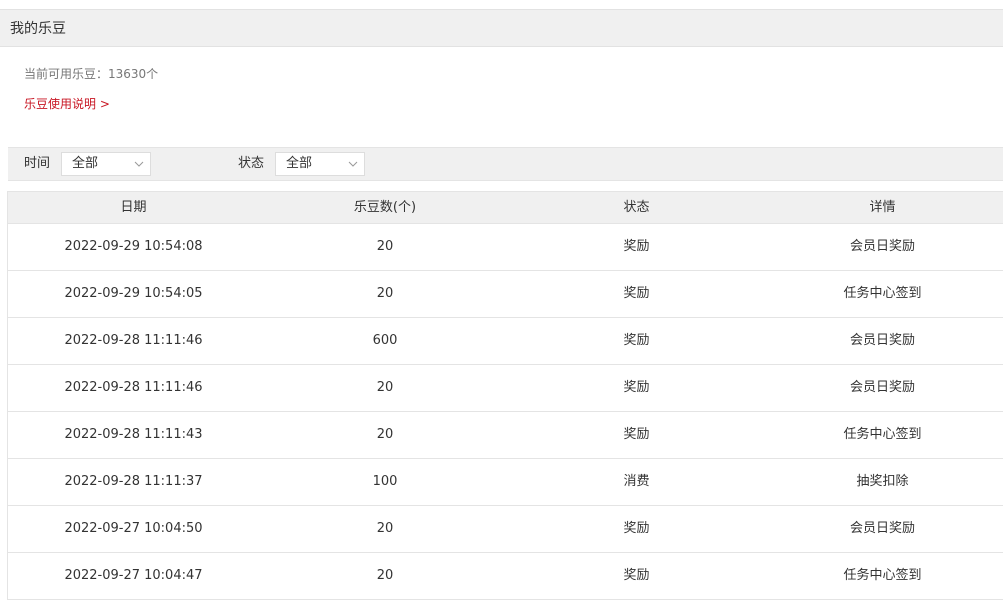 The image size is (1003, 604). I want to click on balance-text: 当前可用乐豆：13630个, so click(91, 74).